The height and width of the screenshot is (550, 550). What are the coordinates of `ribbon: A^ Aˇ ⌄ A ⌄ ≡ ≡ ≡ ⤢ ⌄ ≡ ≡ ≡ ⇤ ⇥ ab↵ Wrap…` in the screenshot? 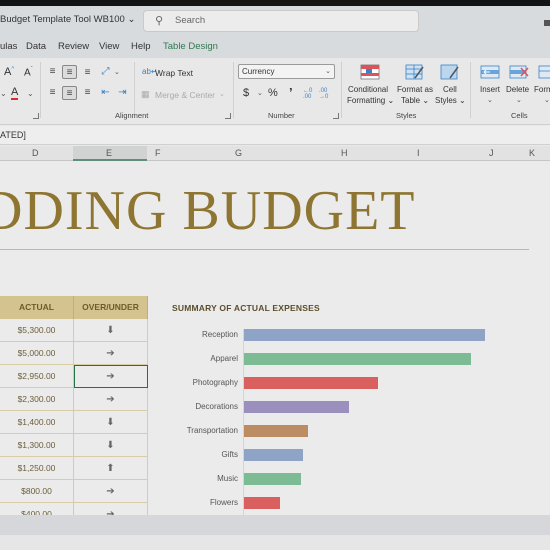 It's located at (275, 91).